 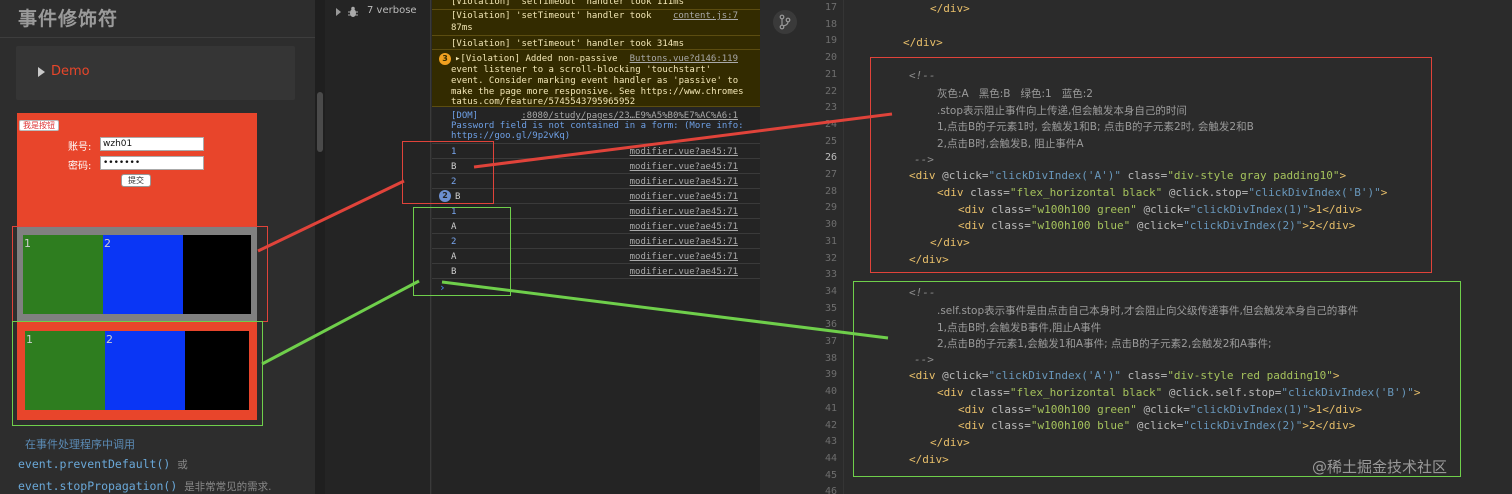 What do you see at coordinates (830, 141) in the screenshot?
I see `line-number: 25` at bounding box center [830, 141].